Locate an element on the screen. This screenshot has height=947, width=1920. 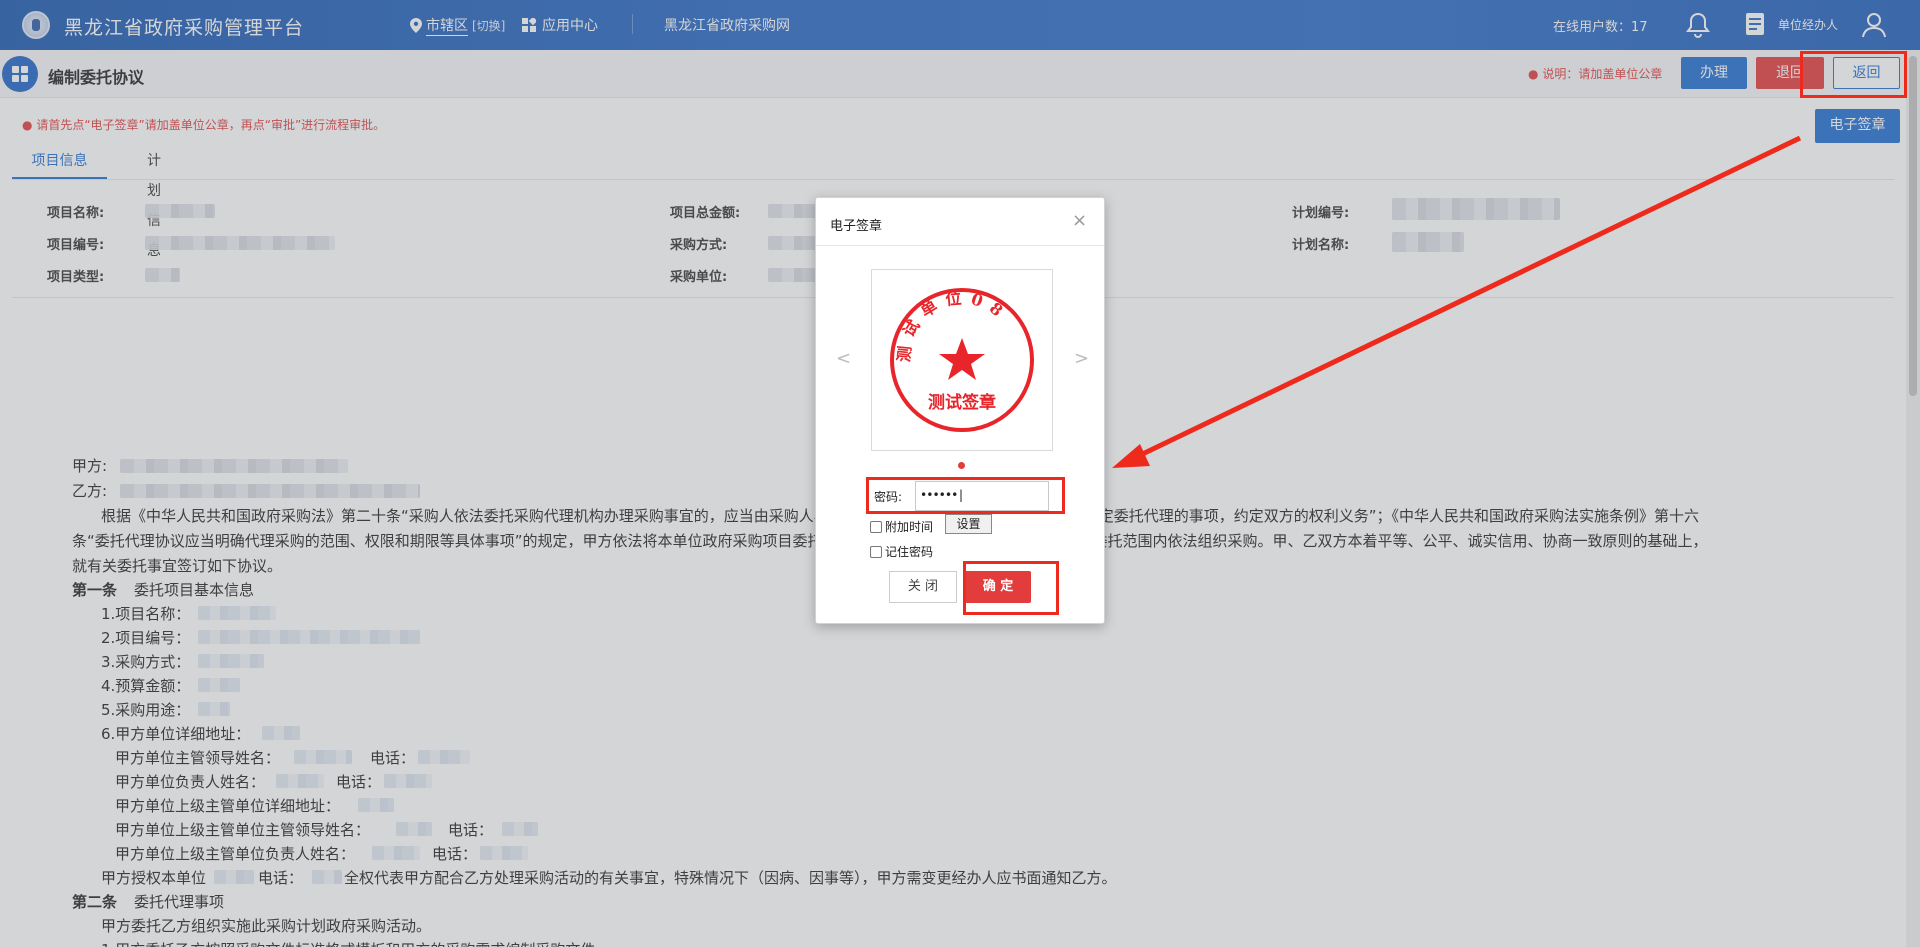
next-seal-arrow: > is located at coordinates (1081, 358).